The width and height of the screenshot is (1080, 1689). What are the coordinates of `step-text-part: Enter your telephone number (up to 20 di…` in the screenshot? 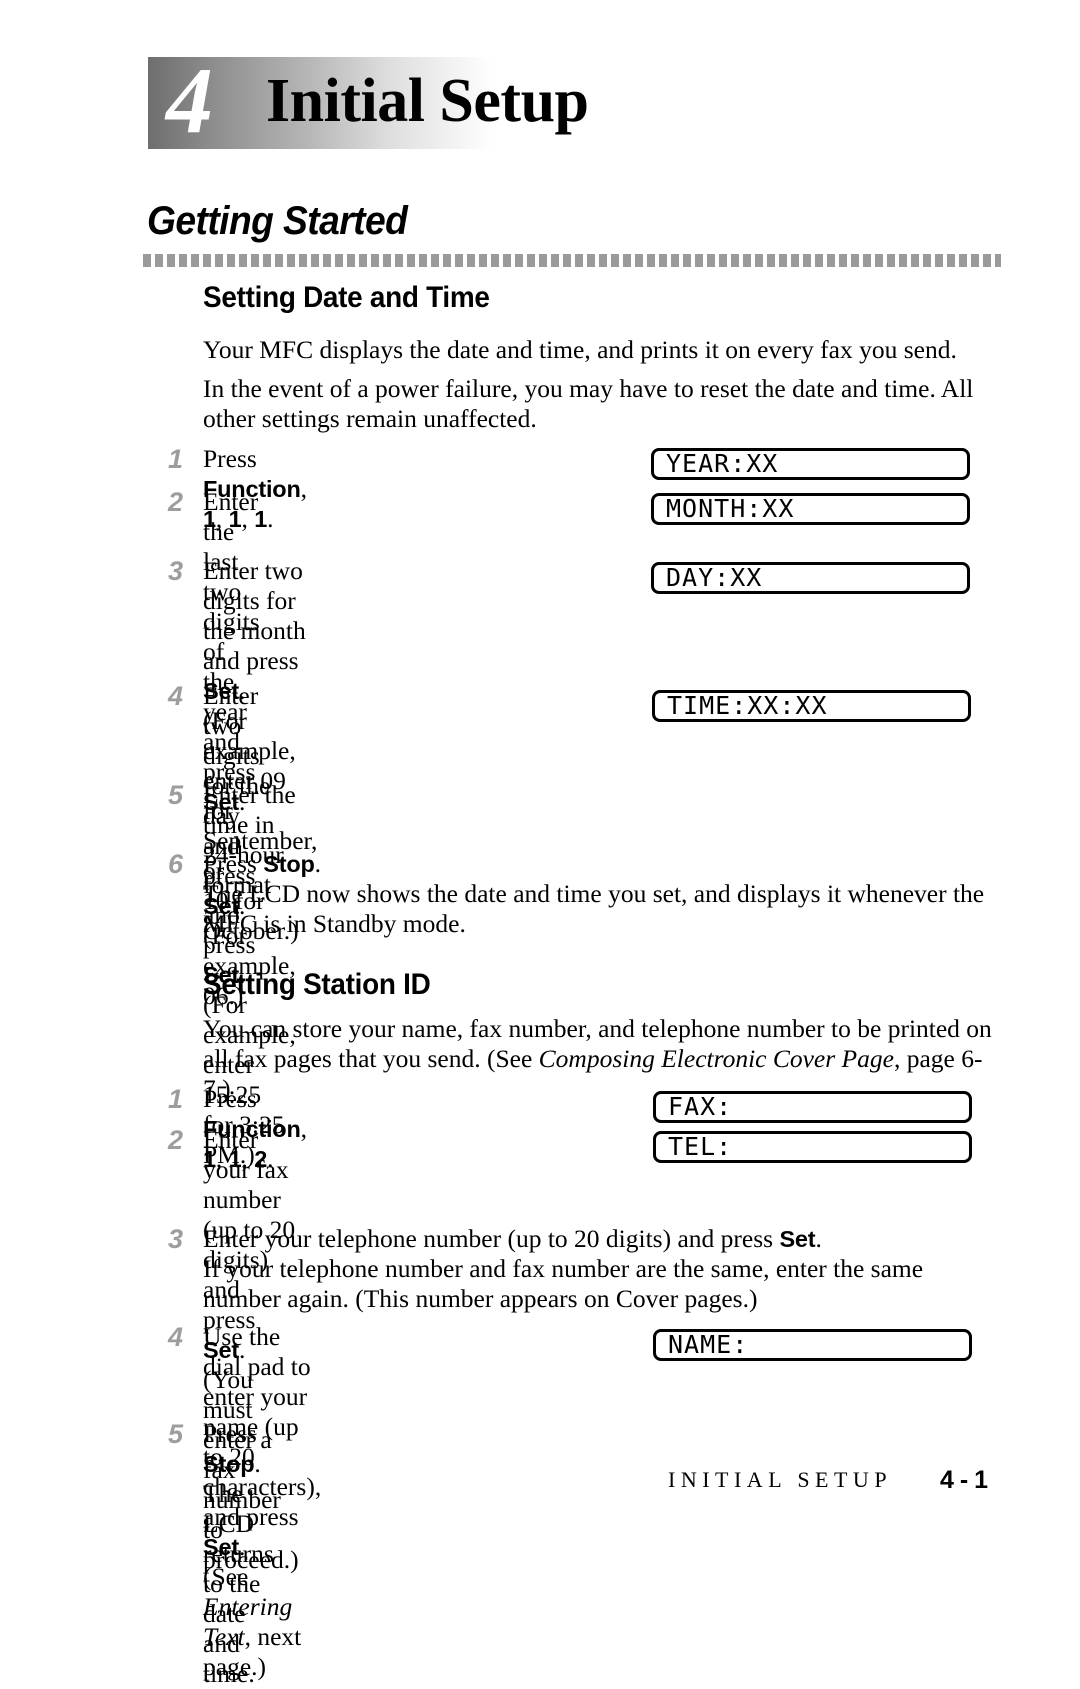 It's located at (491, 1238).